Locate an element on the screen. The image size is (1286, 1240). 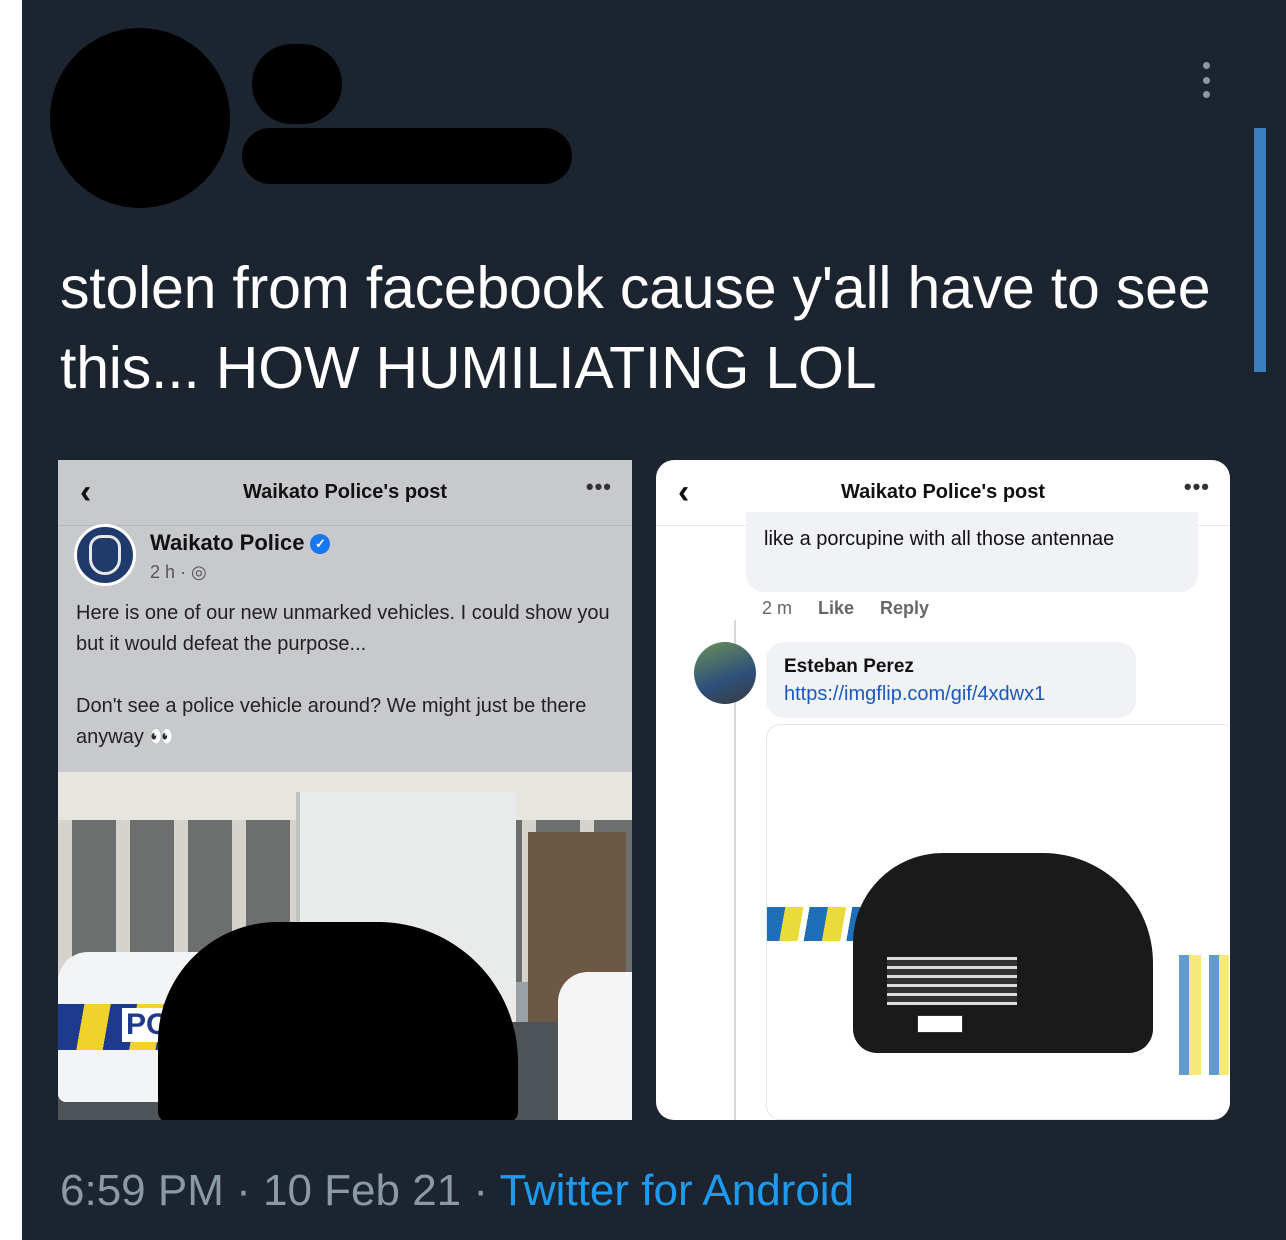
suv-image is located at coordinates (1003, 953).